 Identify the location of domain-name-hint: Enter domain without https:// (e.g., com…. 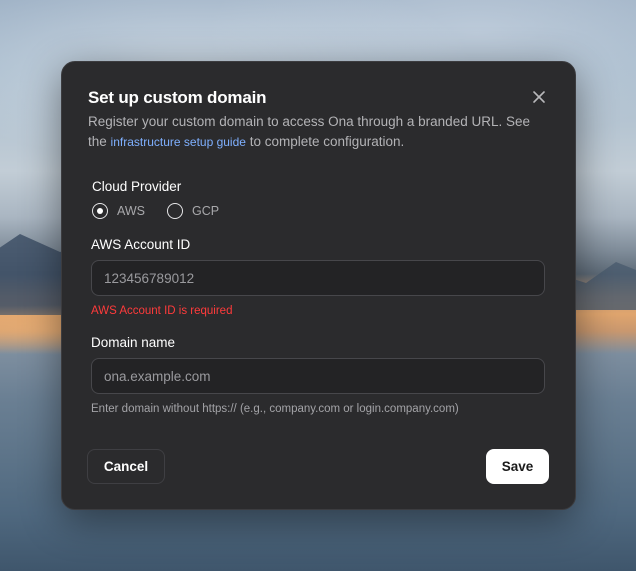
(275, 409).